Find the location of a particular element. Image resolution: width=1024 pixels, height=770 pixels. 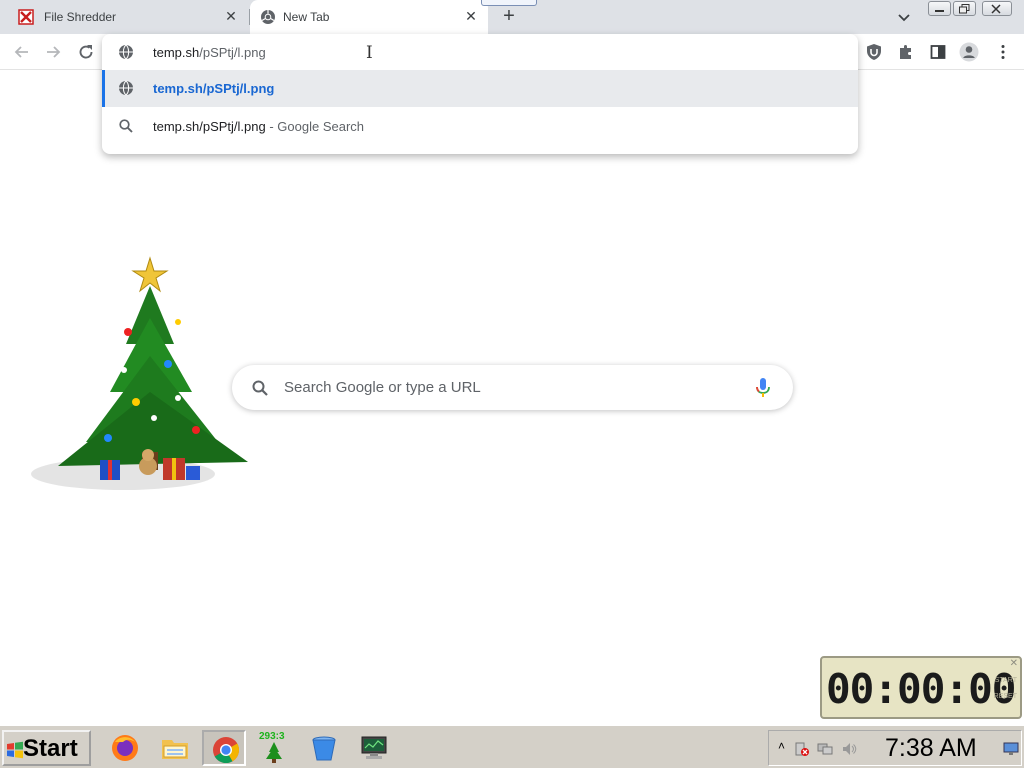

restore-icon is located at coordinates (964, 9).